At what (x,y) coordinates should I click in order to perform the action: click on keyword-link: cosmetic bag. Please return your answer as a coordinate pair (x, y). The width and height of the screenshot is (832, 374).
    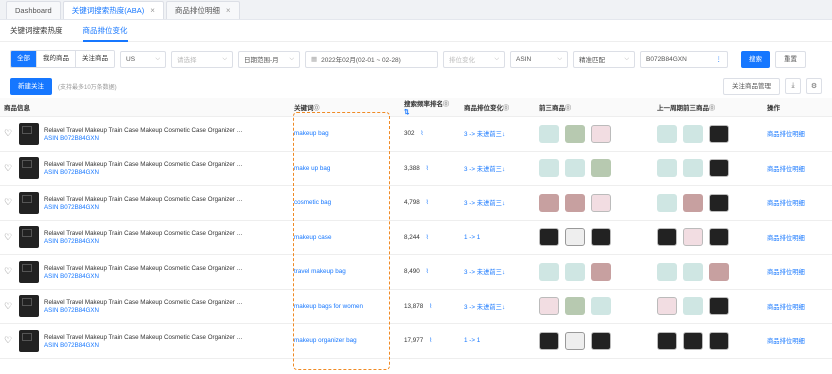
    Looking at the image, I should click on (312, 202).